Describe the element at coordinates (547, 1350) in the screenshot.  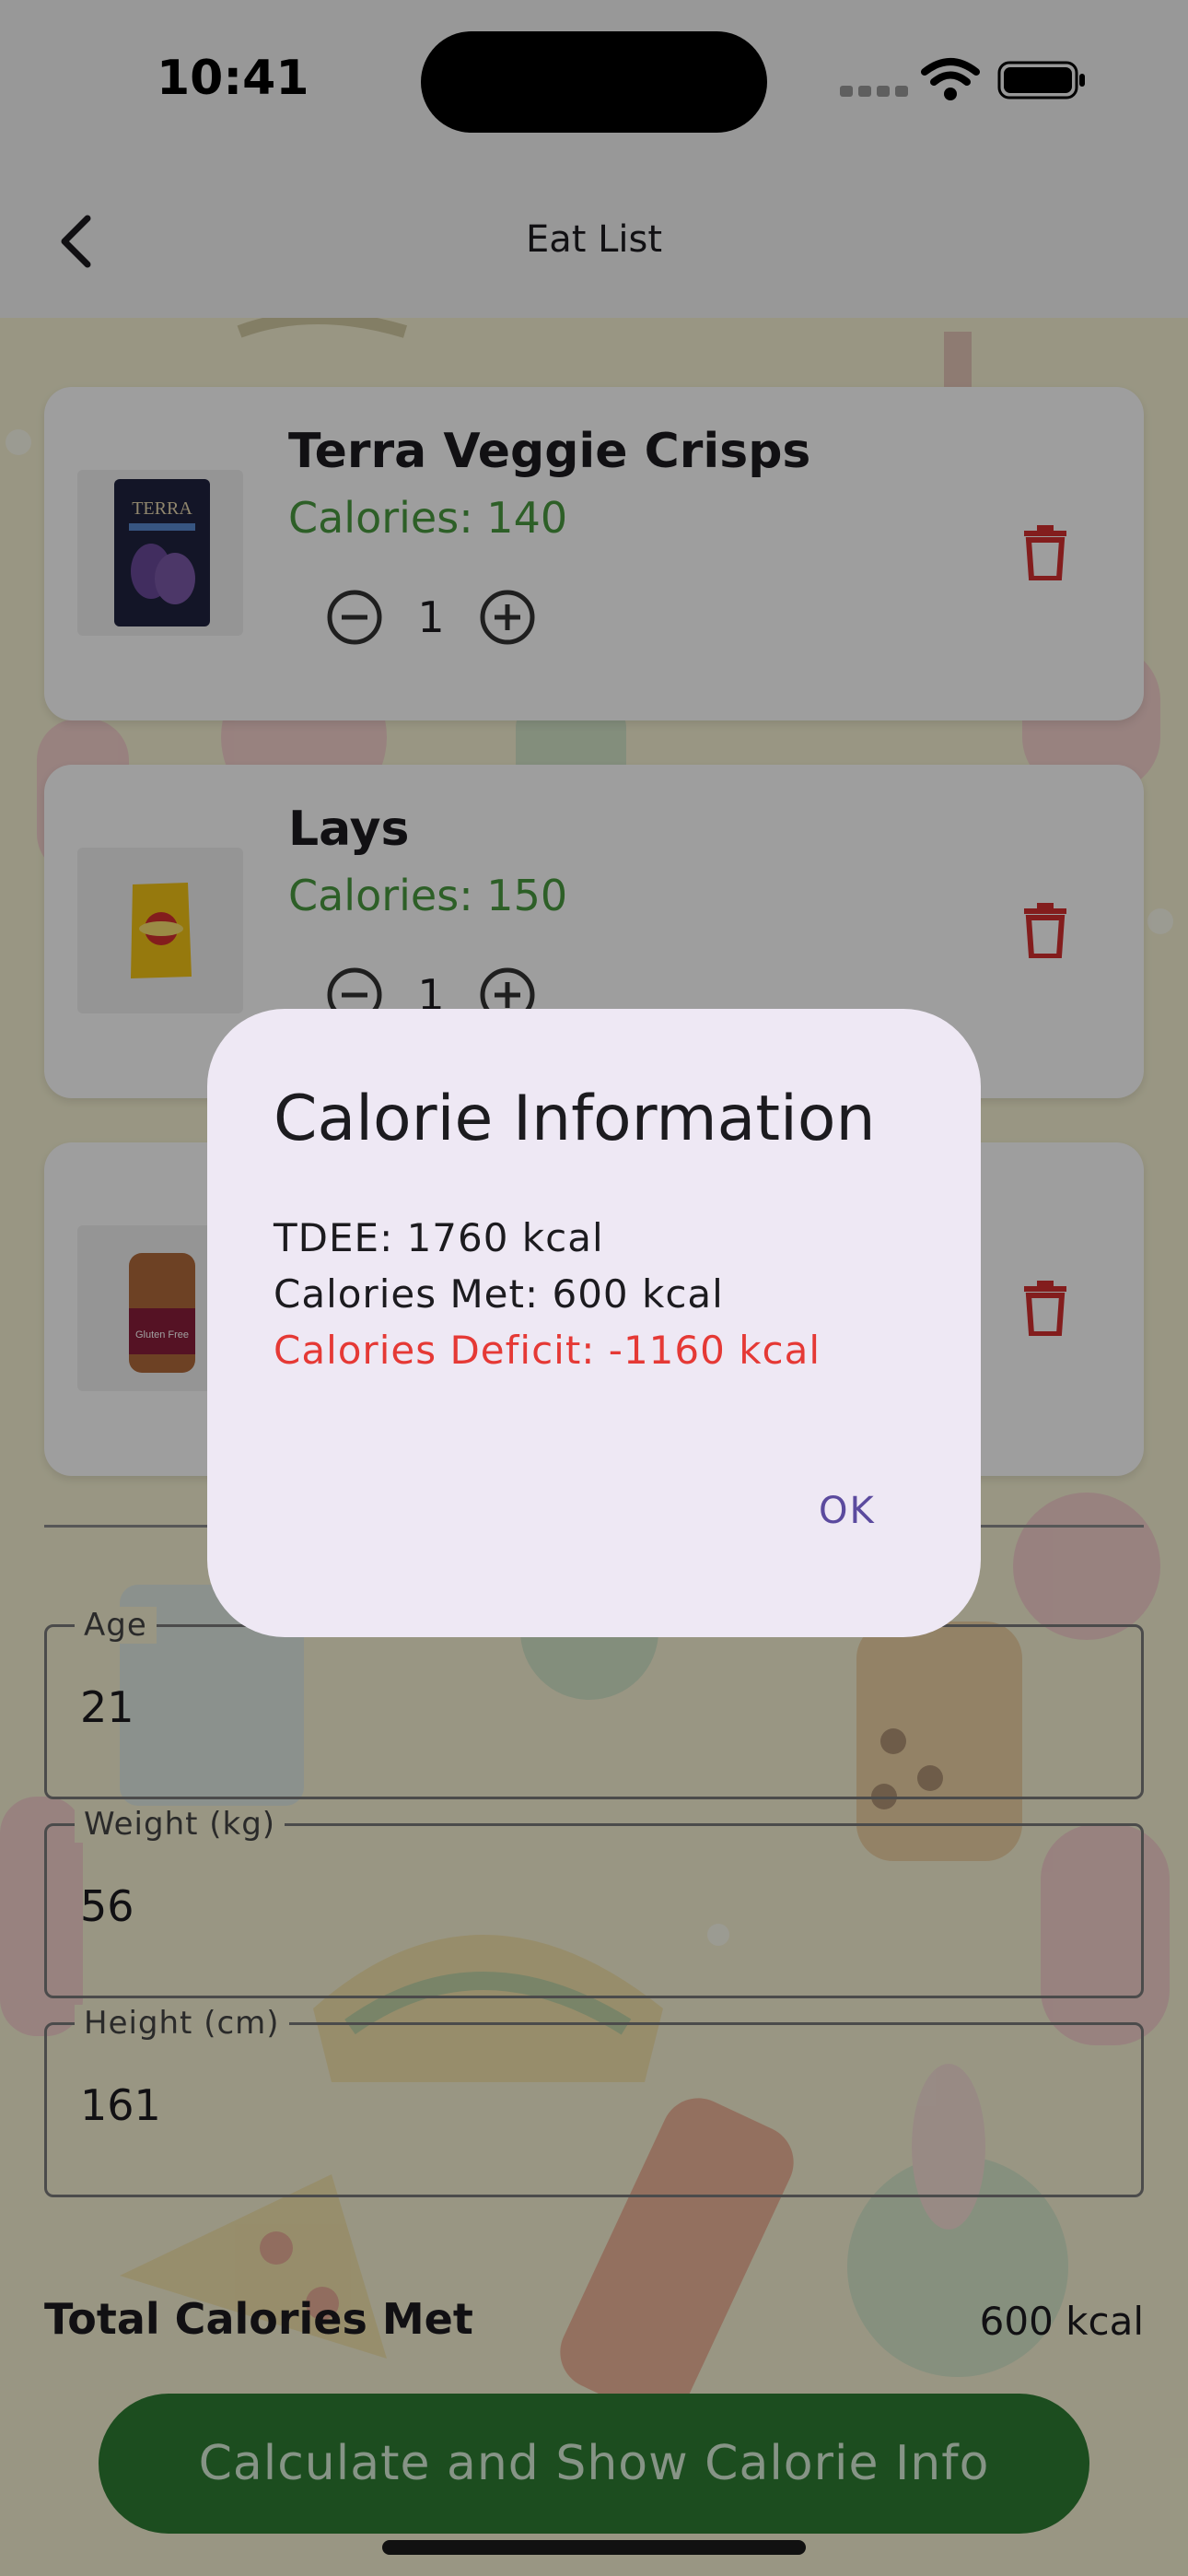
I see `calories-deficit-text: Calories Deficit: -1160 kcal` at that location.